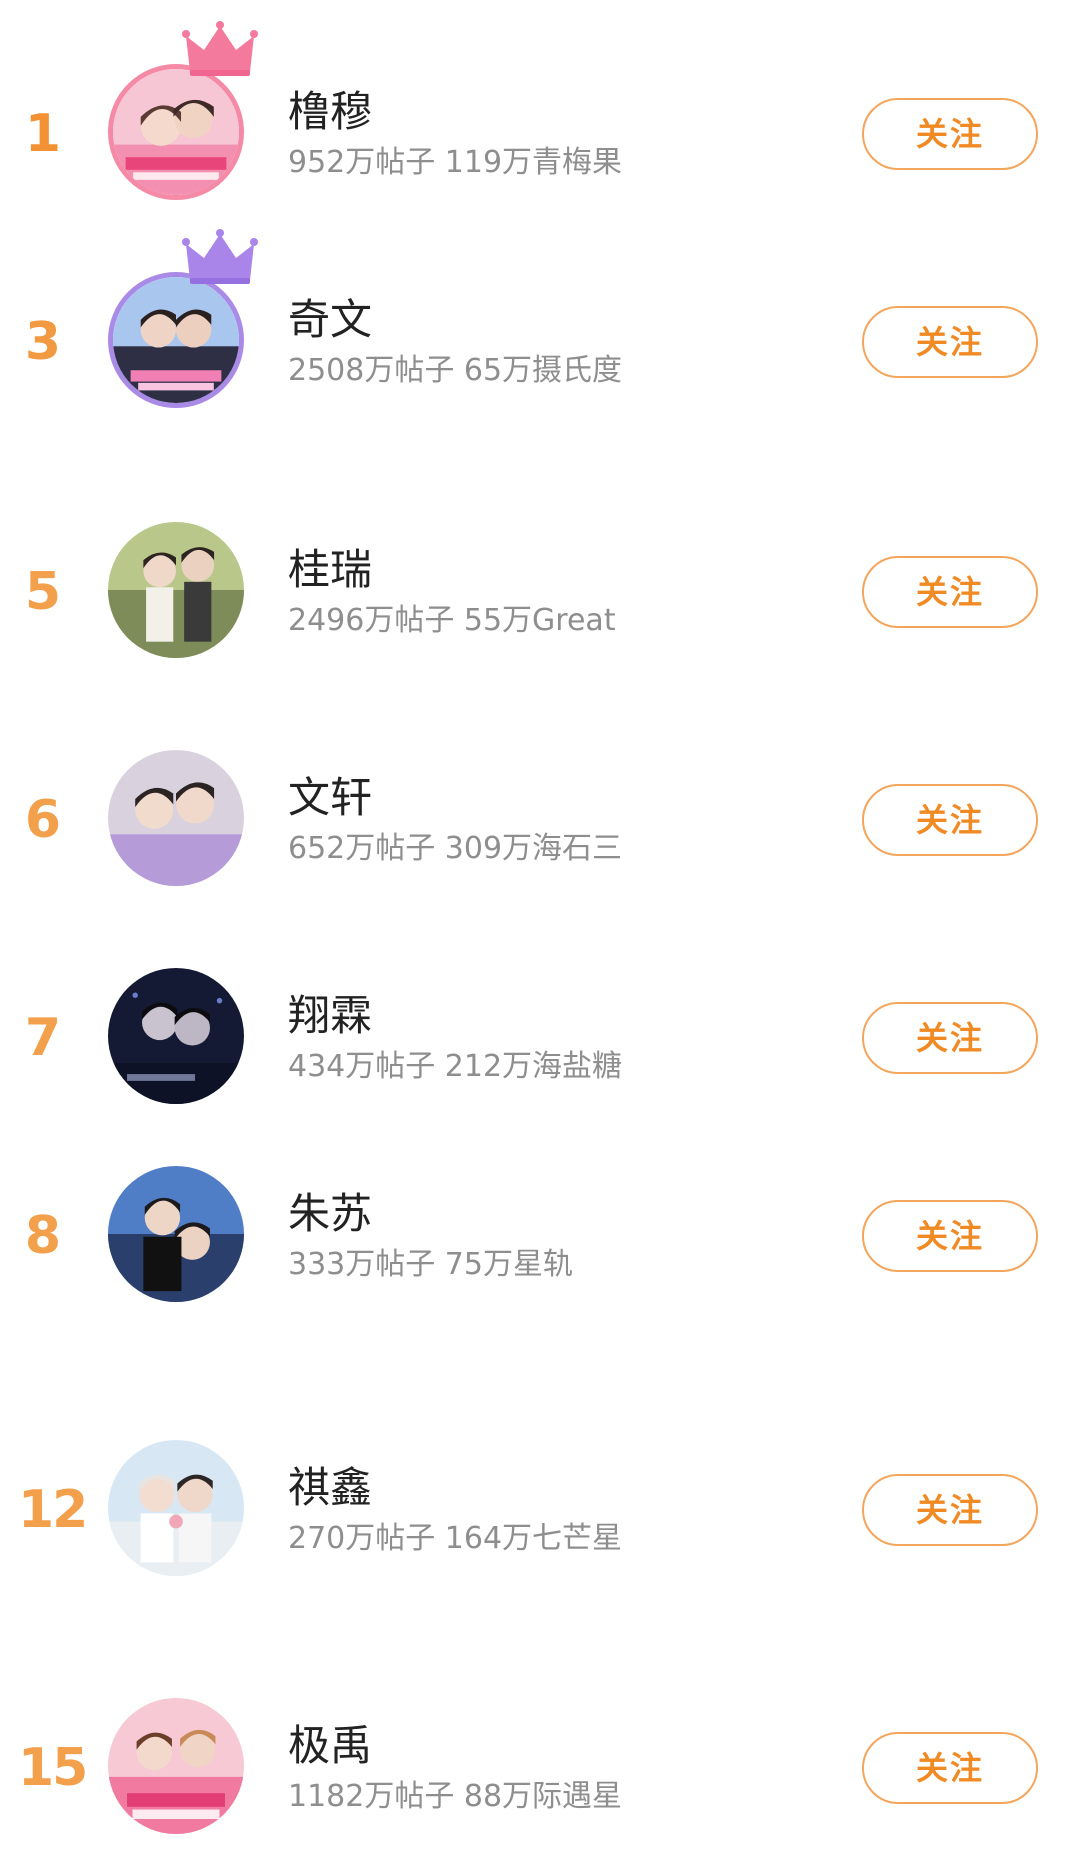 The width and height of the screenshot is (1080, 1866). I want to click on community-stats: 434万帖子 212万海盐糖, so click(455, 1067).